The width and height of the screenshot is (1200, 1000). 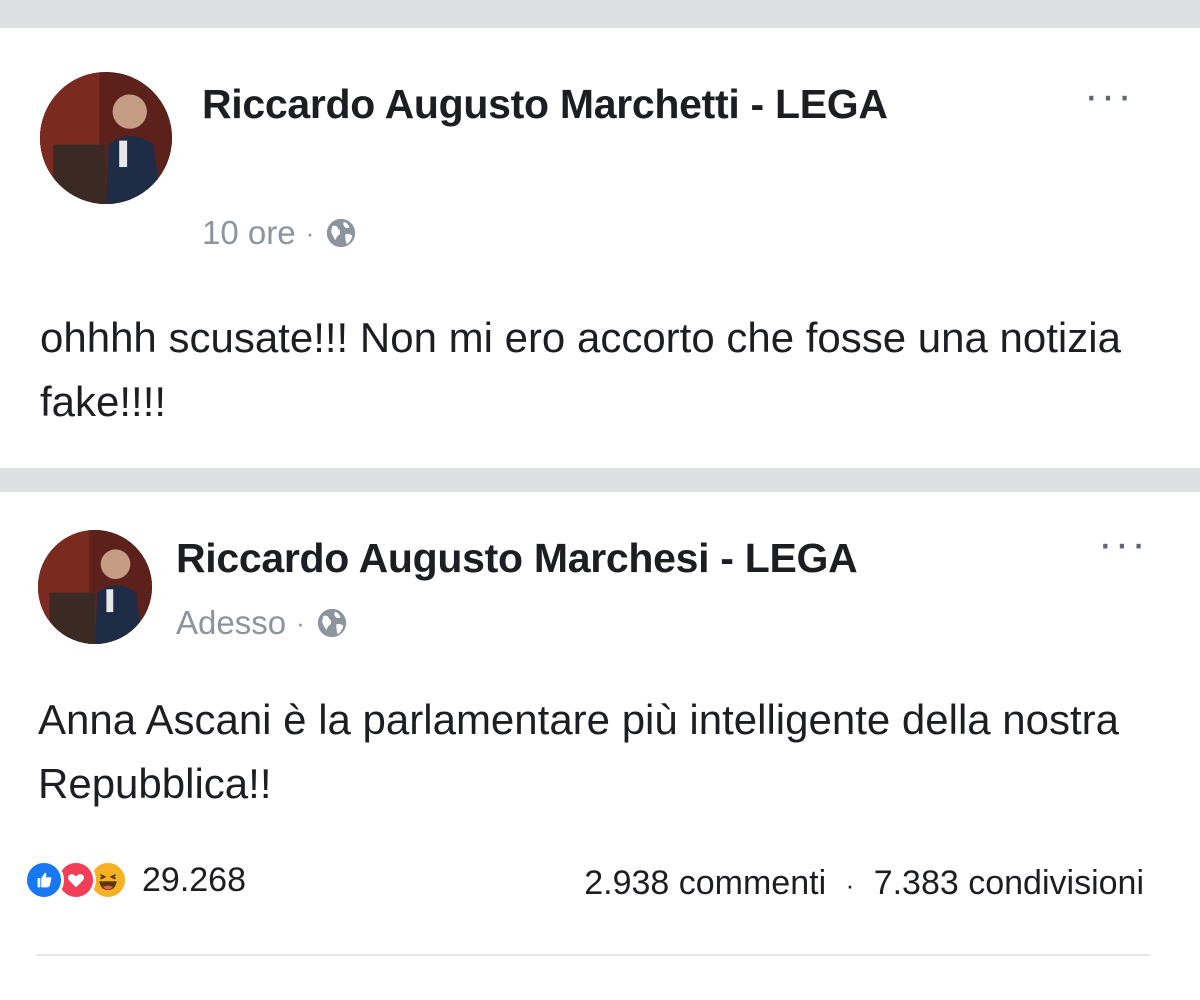 What do you see at coordinates (864, 883) in the screenshot?
I see `engagement-stats: 2.938 commenti · 7.383 condivisioni` at bounding box center [864, 883].